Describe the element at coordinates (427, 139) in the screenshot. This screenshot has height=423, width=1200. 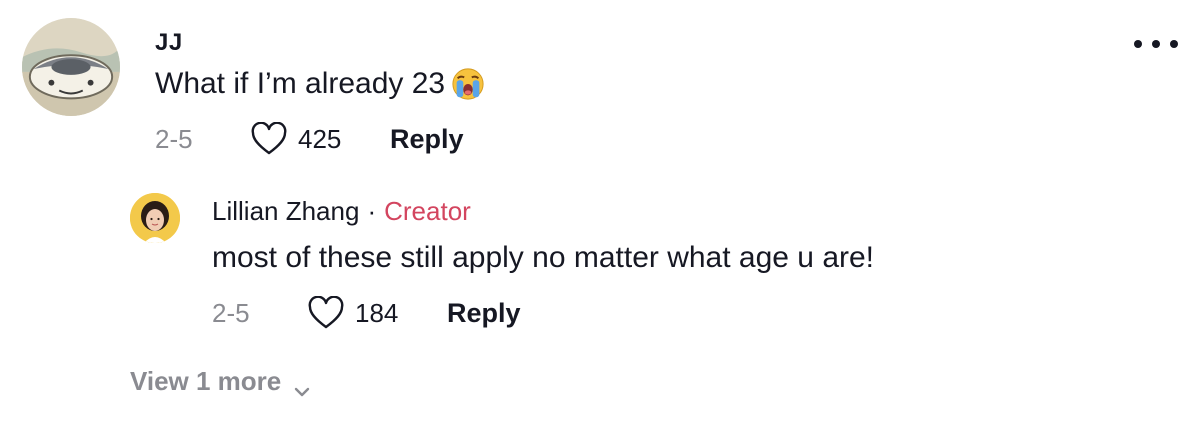
I see `reply-button: Reply` at that location.